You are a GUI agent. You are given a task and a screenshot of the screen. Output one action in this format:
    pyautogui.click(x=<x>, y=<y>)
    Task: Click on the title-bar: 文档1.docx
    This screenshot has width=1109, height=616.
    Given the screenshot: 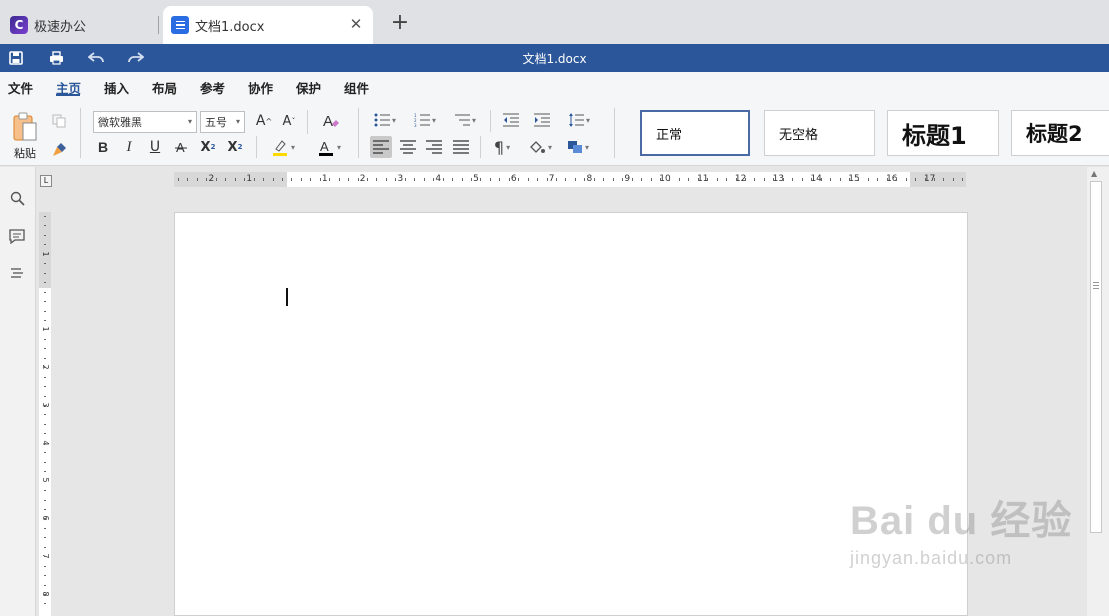 What is the action you would take?
    pyautogui.click(x=554, y=58)
    